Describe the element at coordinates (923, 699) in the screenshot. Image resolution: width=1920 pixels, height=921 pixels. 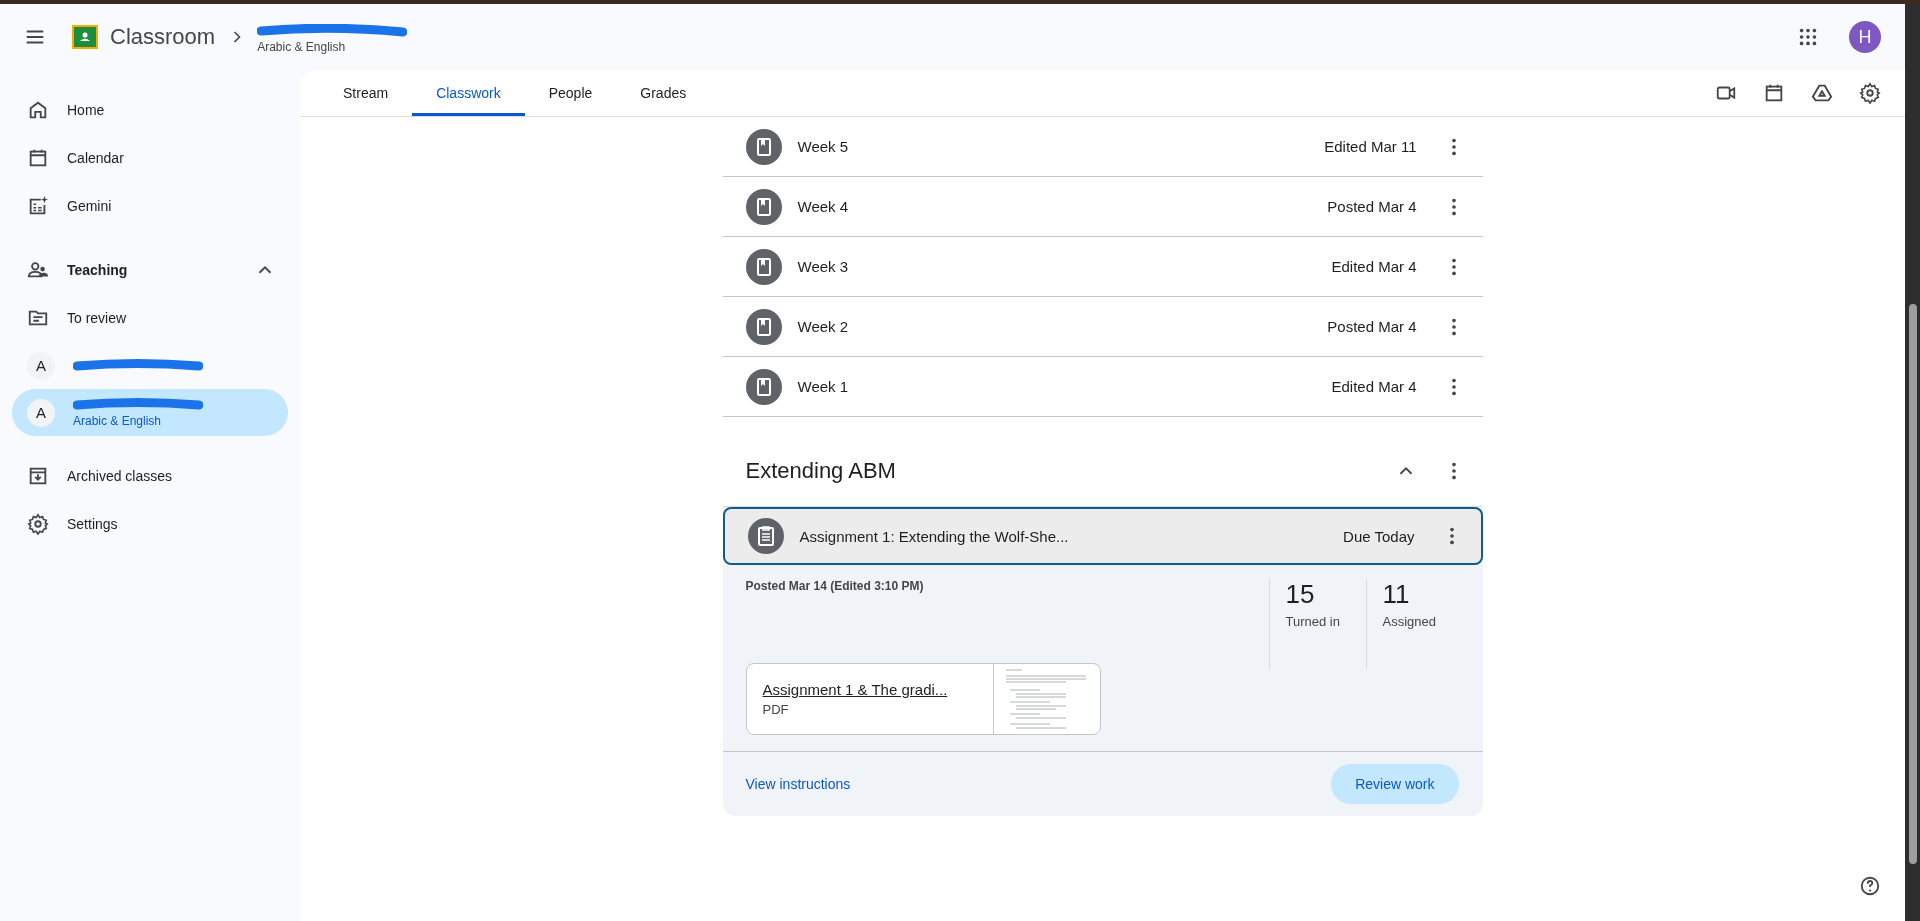
I see `attachment-card: Assignment 1 & The gradi... PDF` at that location.